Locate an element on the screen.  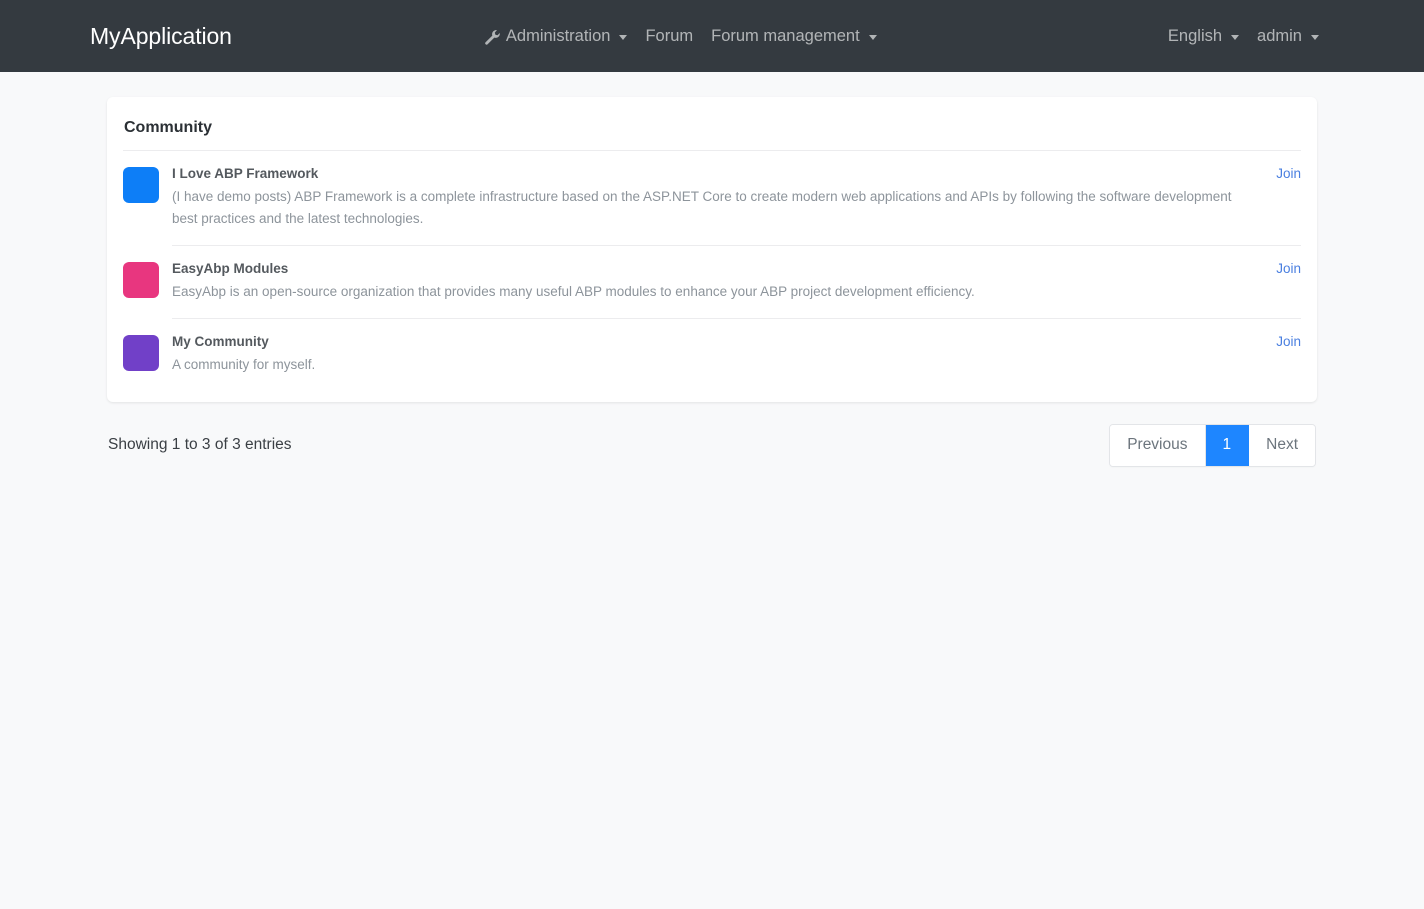
nav-item-administration: Administration is located at coordinates (556, 36).